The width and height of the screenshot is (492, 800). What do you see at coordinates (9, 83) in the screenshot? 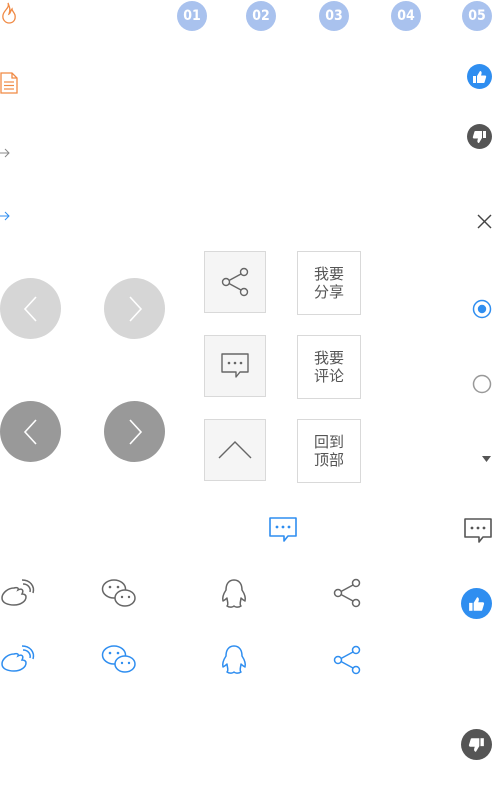
I see `document-icon` at bounding box center [9, 83].